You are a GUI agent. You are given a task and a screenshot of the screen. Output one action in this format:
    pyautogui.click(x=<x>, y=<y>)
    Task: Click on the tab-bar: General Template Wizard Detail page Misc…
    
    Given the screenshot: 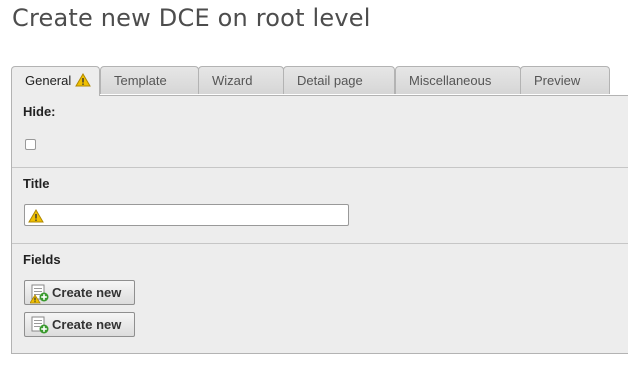 What is the action you would take?
    pyautogui.click(x=319, y=81)
    